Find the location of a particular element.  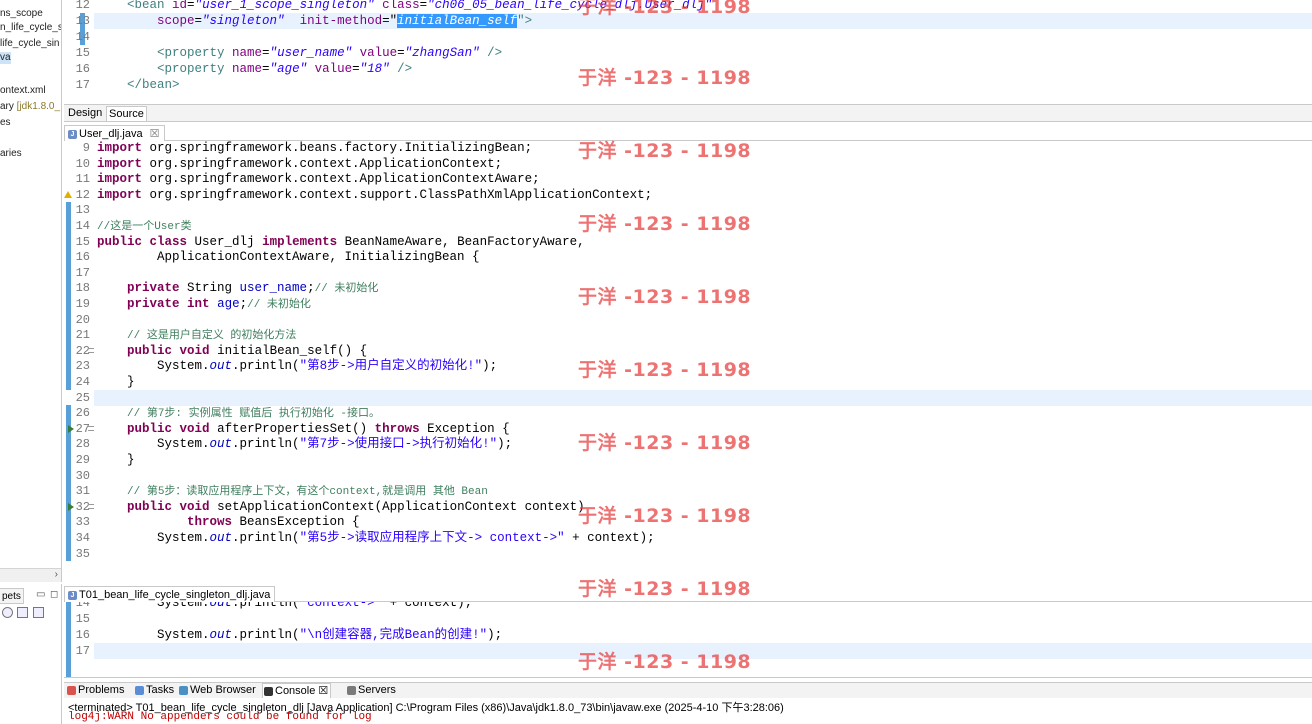

tab-tasks: Tasks is located at coordinates (155, 690).